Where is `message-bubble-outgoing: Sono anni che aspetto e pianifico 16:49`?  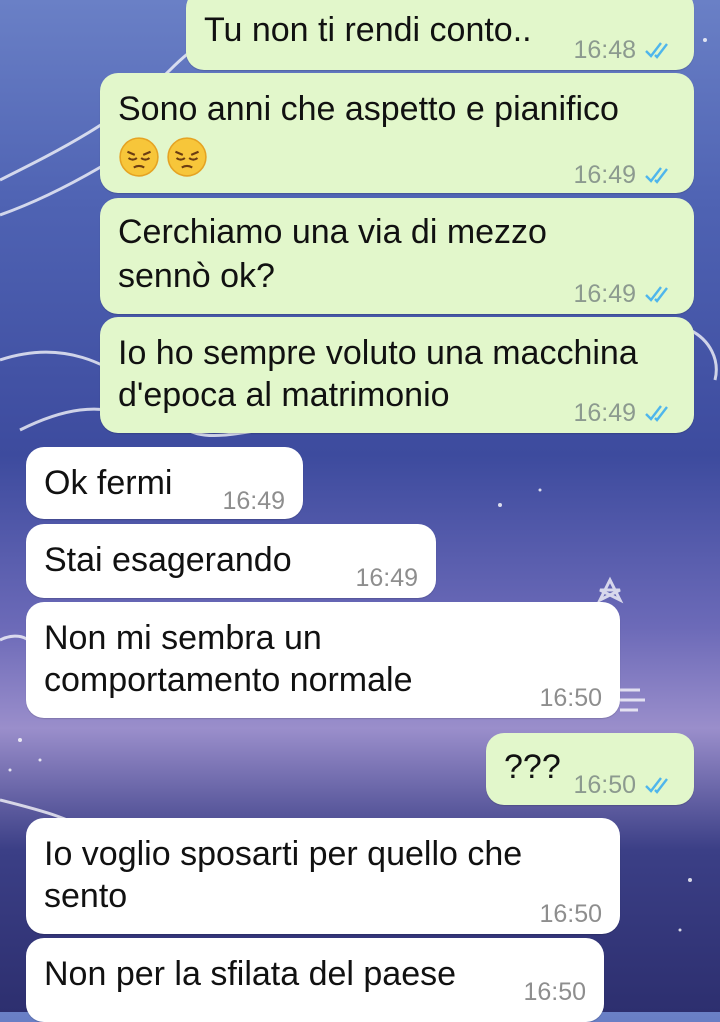
message-bubble-outgoing: Sono anni che aspetto e pianifico 16:49 is located at coordinates (397, 133).